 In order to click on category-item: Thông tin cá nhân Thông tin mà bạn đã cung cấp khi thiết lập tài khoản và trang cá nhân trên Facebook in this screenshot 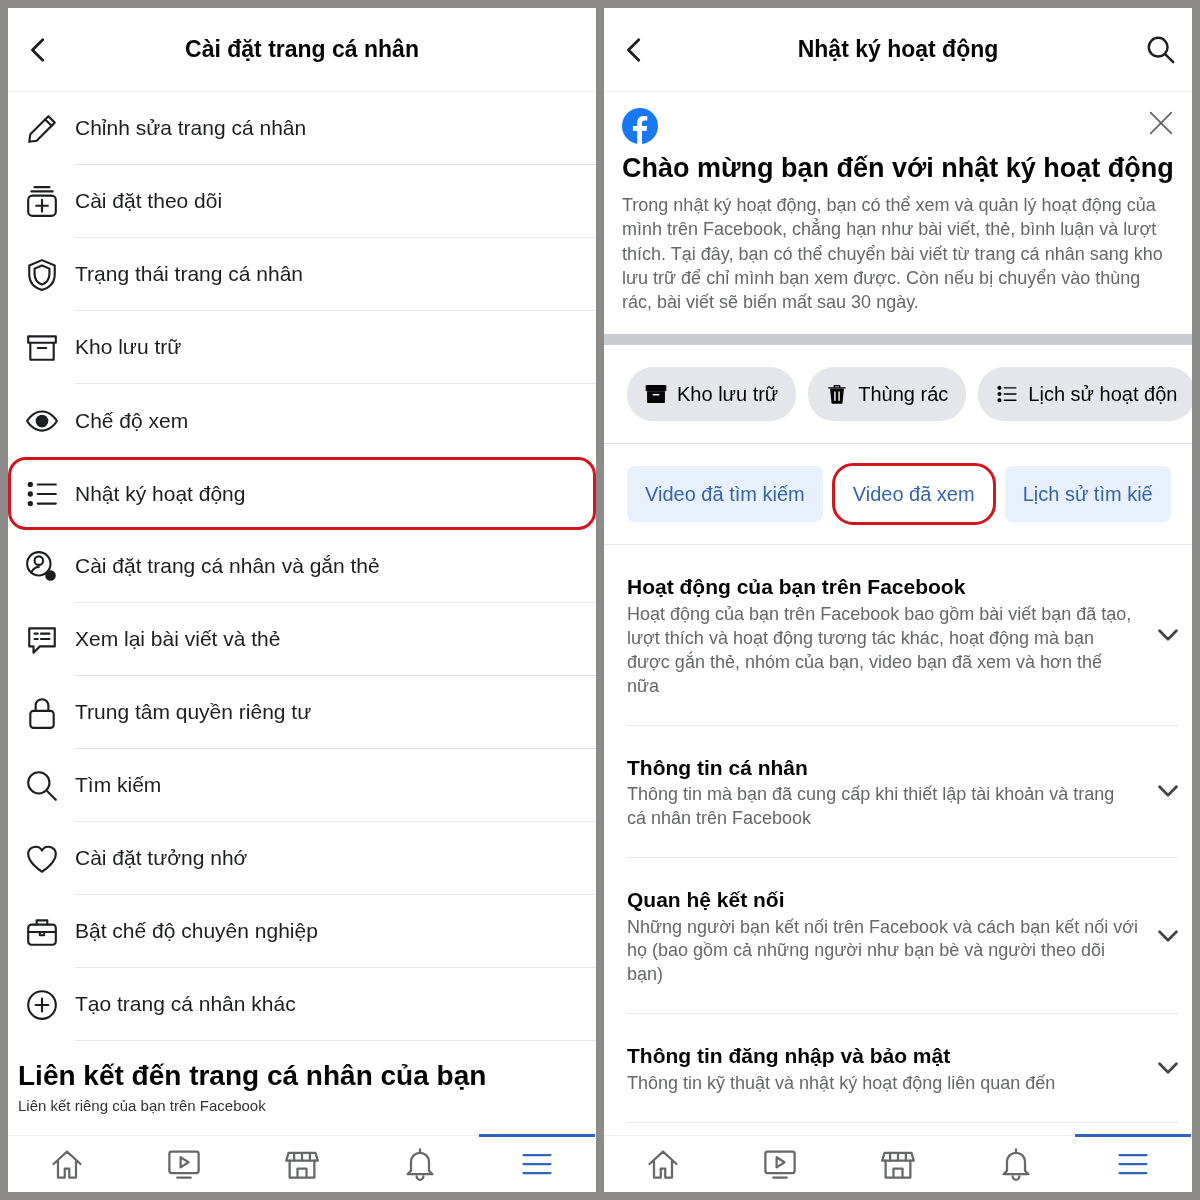, I will do `click(902, 792)`.